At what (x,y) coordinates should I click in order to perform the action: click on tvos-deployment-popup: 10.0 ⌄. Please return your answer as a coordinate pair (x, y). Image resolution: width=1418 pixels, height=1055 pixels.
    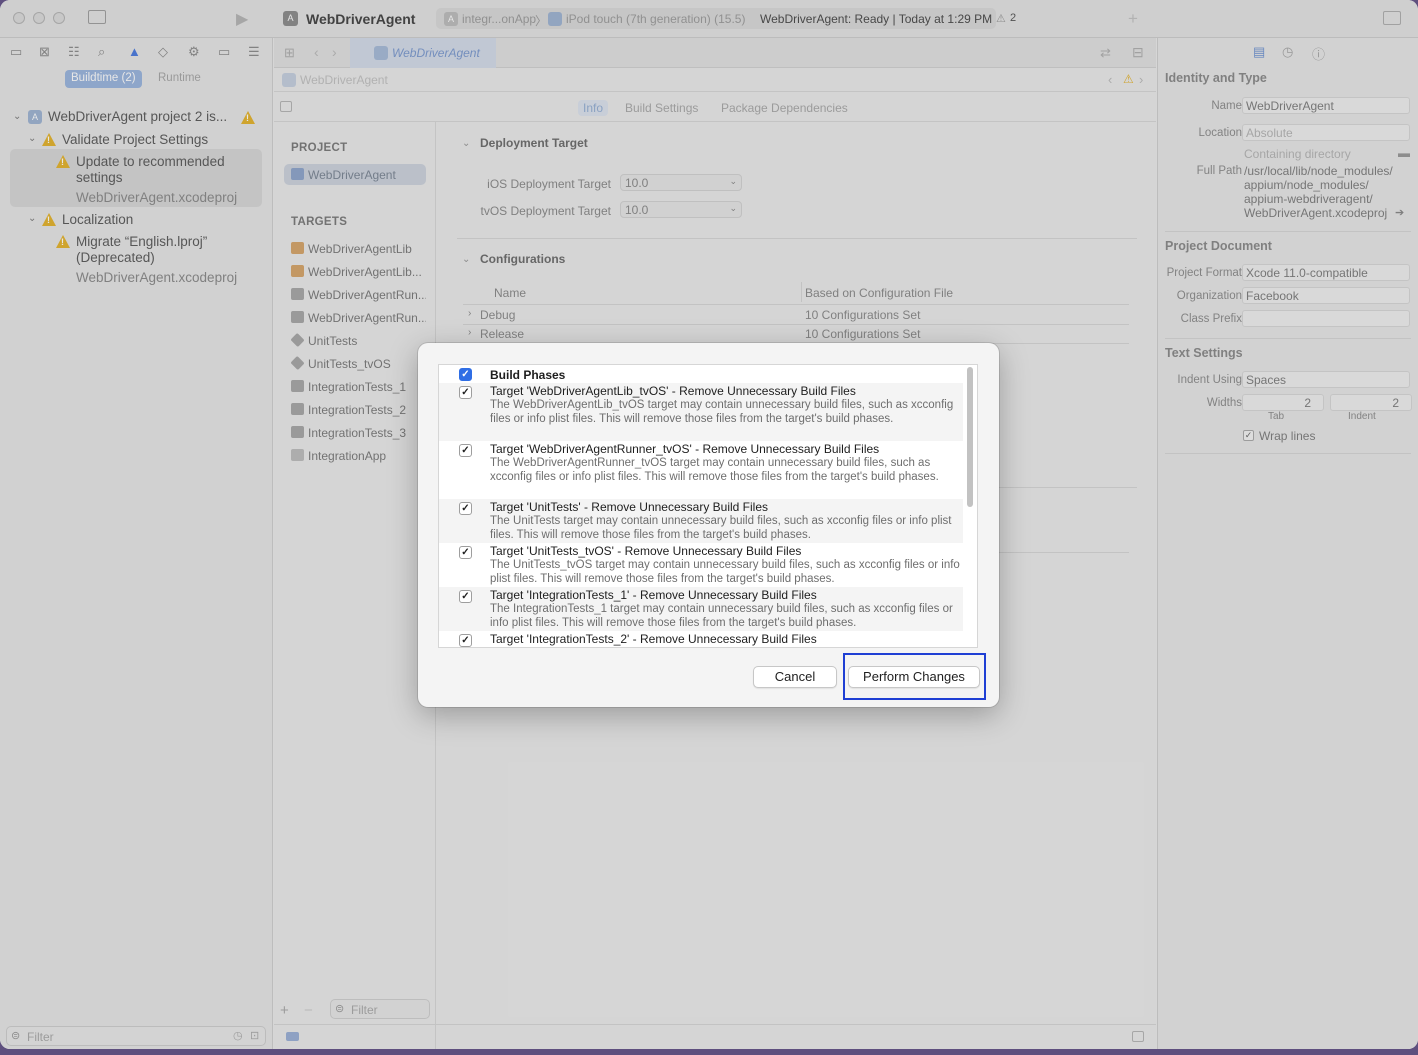
    Looking at the image, I should click on (681, 209).